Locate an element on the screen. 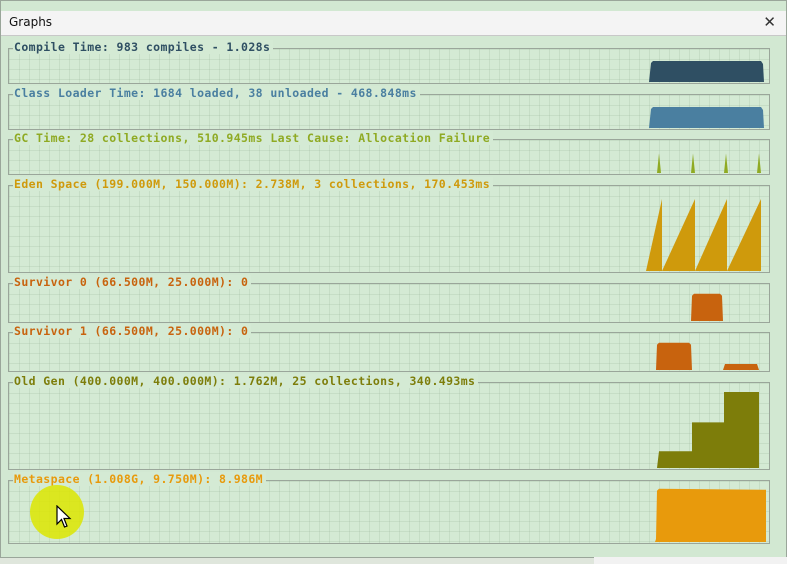  metaspace-area is located at coordinates (710, 515).